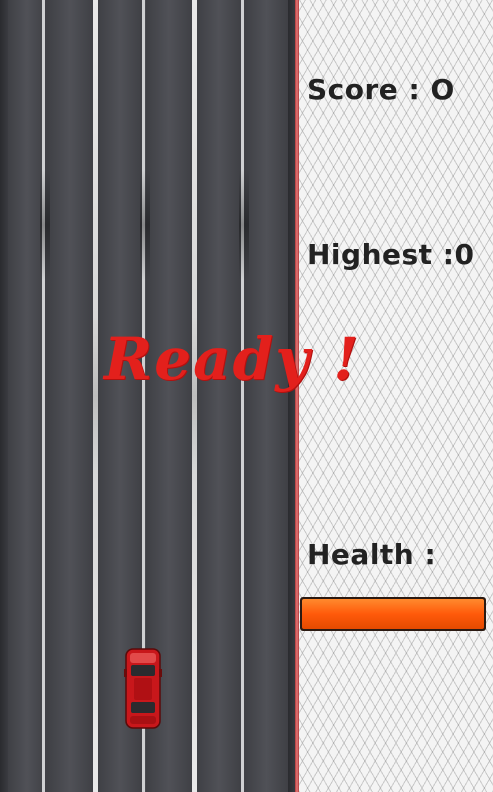 Image resolution: width=493 pixels, height=792 pixels. I want to click on road-left-shoulder, so click(4, 396).